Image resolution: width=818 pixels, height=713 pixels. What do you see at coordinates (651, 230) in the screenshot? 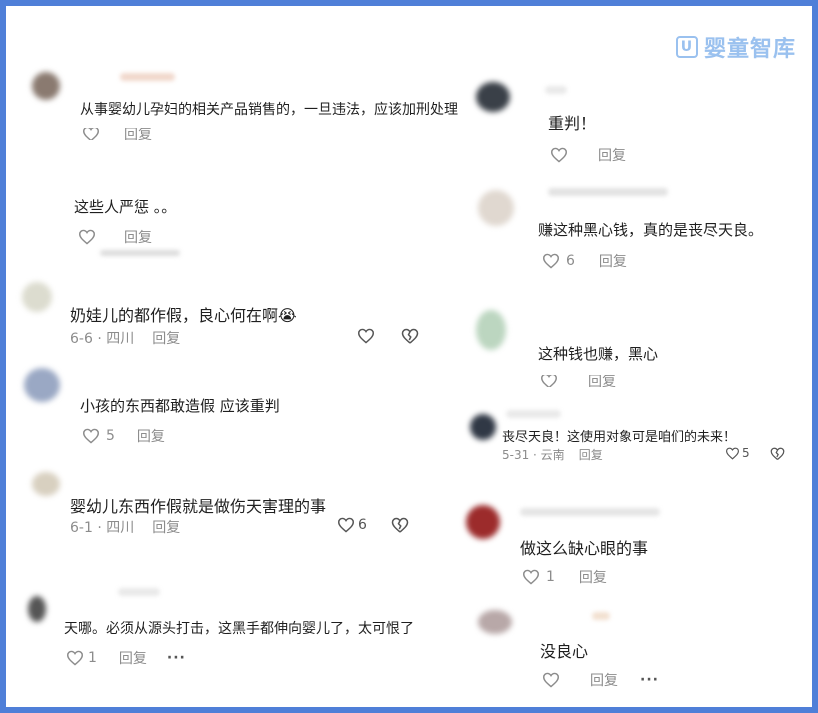
I see `comment-text: 赚这种黑心钱，真的是丧尽天良。` at bounding box center [651, 230].